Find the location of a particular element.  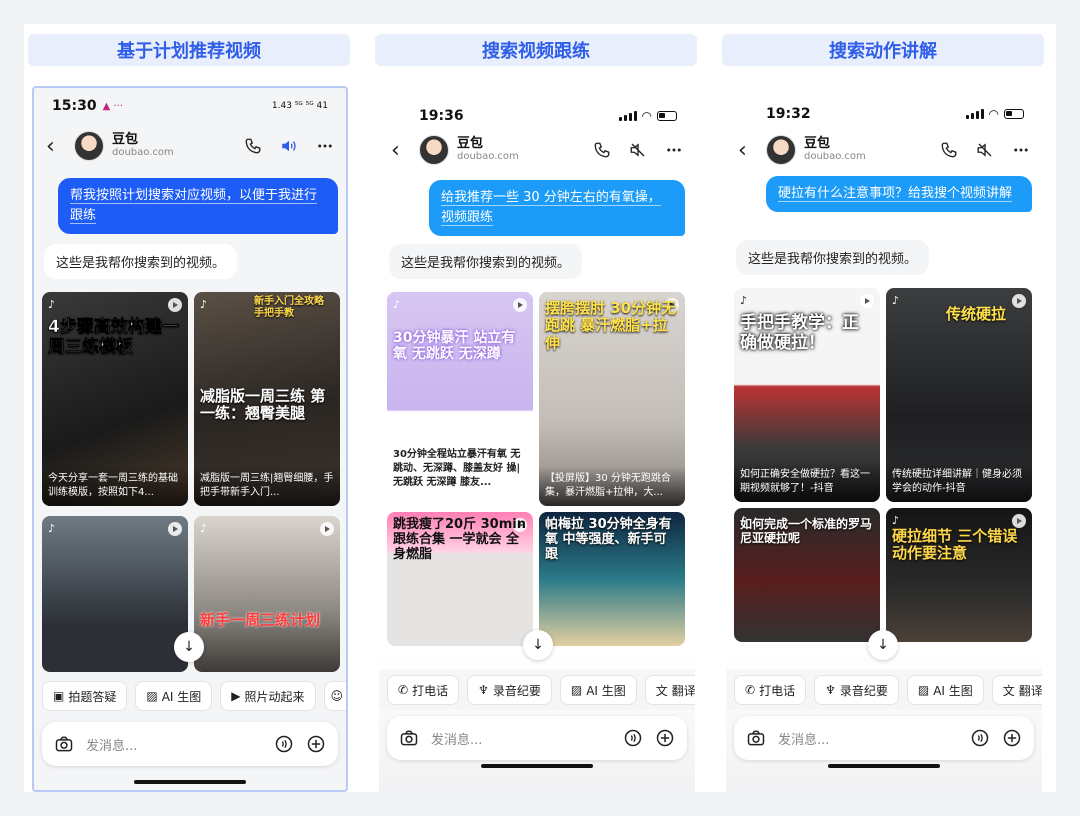

panel-title-explain: 搜索动作讲解 is located at coordinates (883, 50).